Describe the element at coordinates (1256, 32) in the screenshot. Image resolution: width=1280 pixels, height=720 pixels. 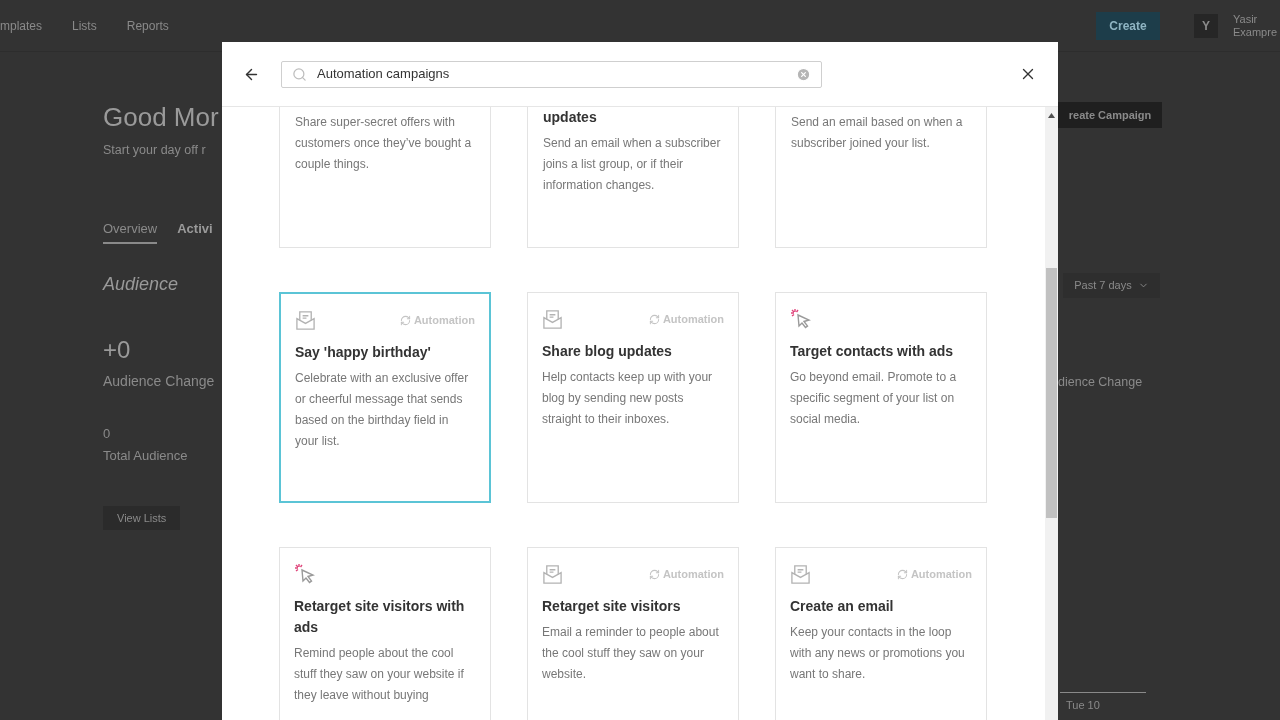
I see `user-organization: Exampre` at that location.